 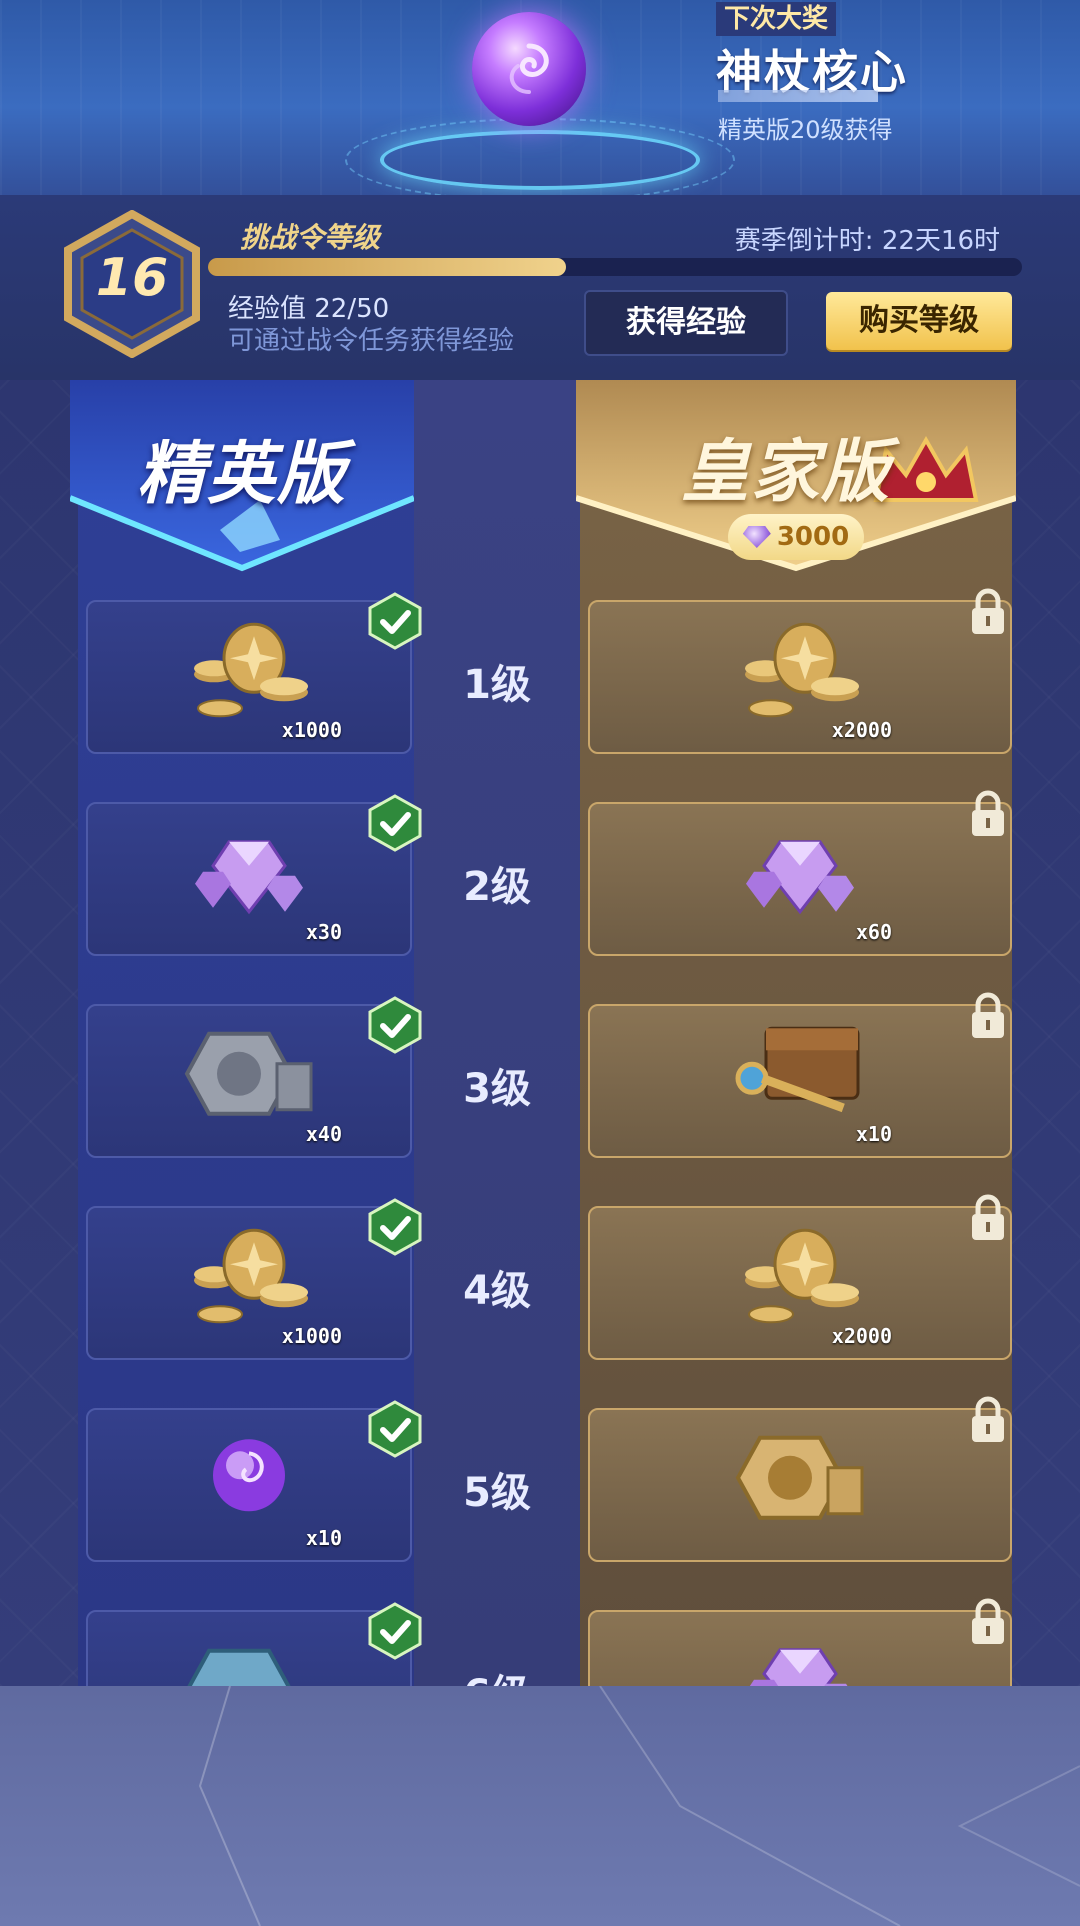 What do you see at coordinates (540, 160) in the screenshot?
I see `pedestal-glow` at bounding box center [540, 160].